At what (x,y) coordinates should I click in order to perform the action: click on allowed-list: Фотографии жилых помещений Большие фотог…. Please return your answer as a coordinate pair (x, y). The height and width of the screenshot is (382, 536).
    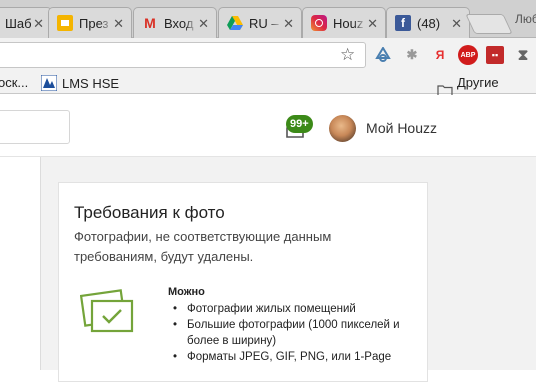
    Looking at the image, I should click on (293, 333).